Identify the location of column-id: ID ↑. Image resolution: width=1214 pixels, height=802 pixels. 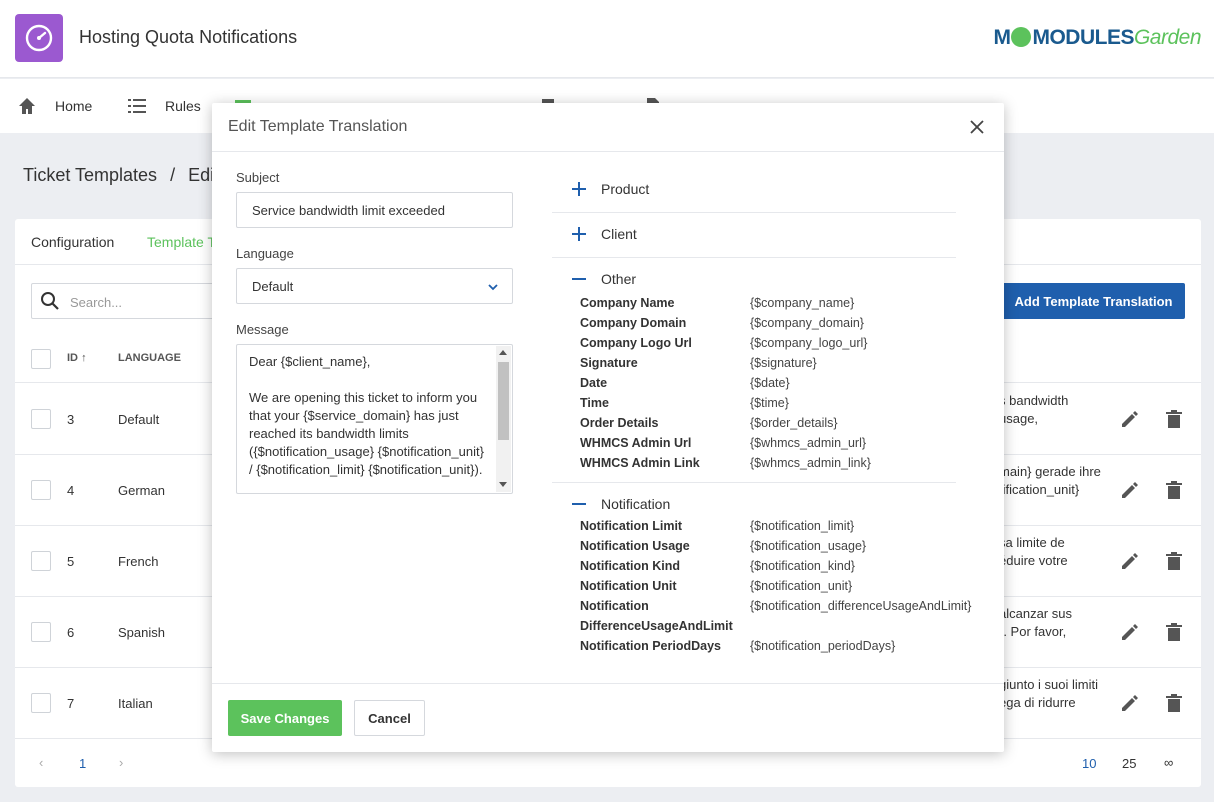
(77, 358).